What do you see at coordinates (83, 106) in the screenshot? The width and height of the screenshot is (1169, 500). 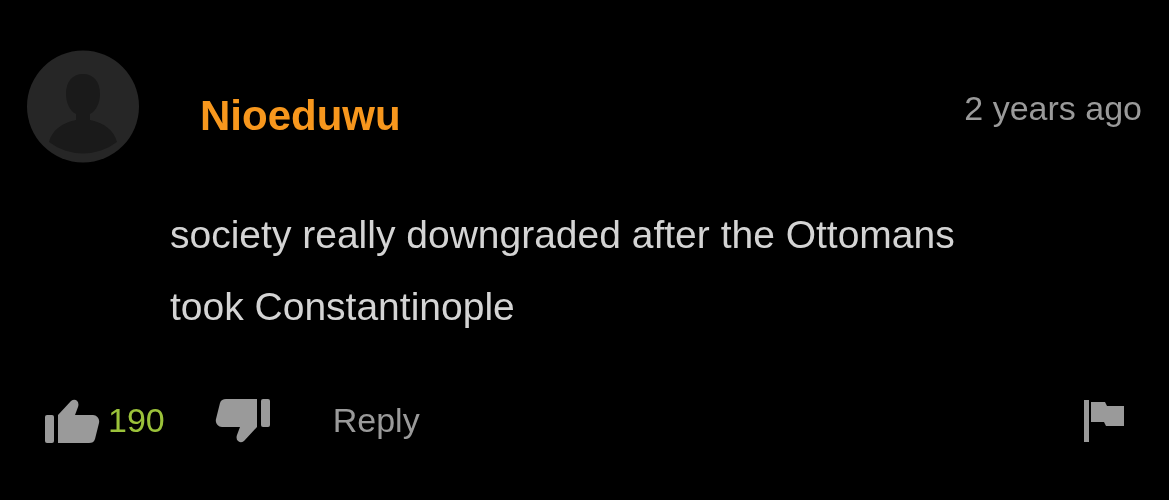 I see `avatar-icon` at bounding box center [83, 106].